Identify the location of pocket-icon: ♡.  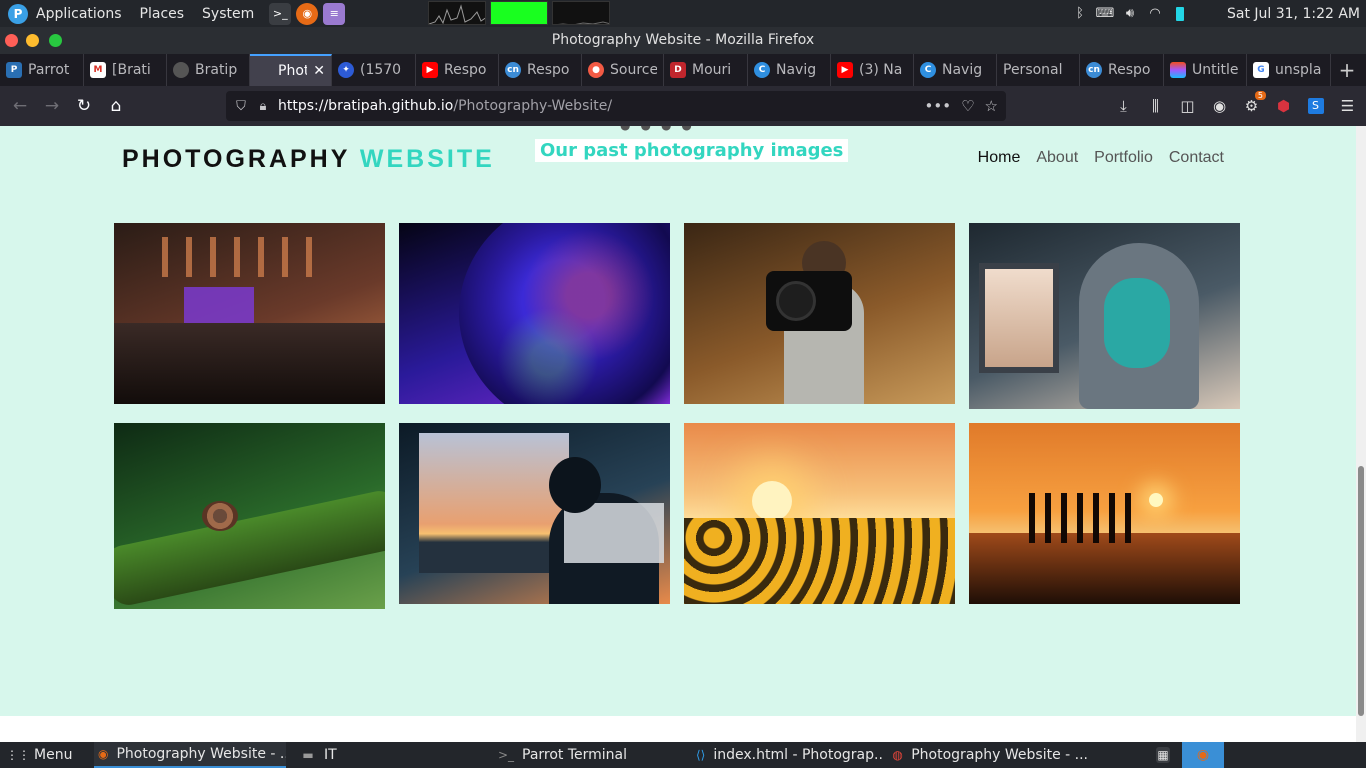
(967, 106).